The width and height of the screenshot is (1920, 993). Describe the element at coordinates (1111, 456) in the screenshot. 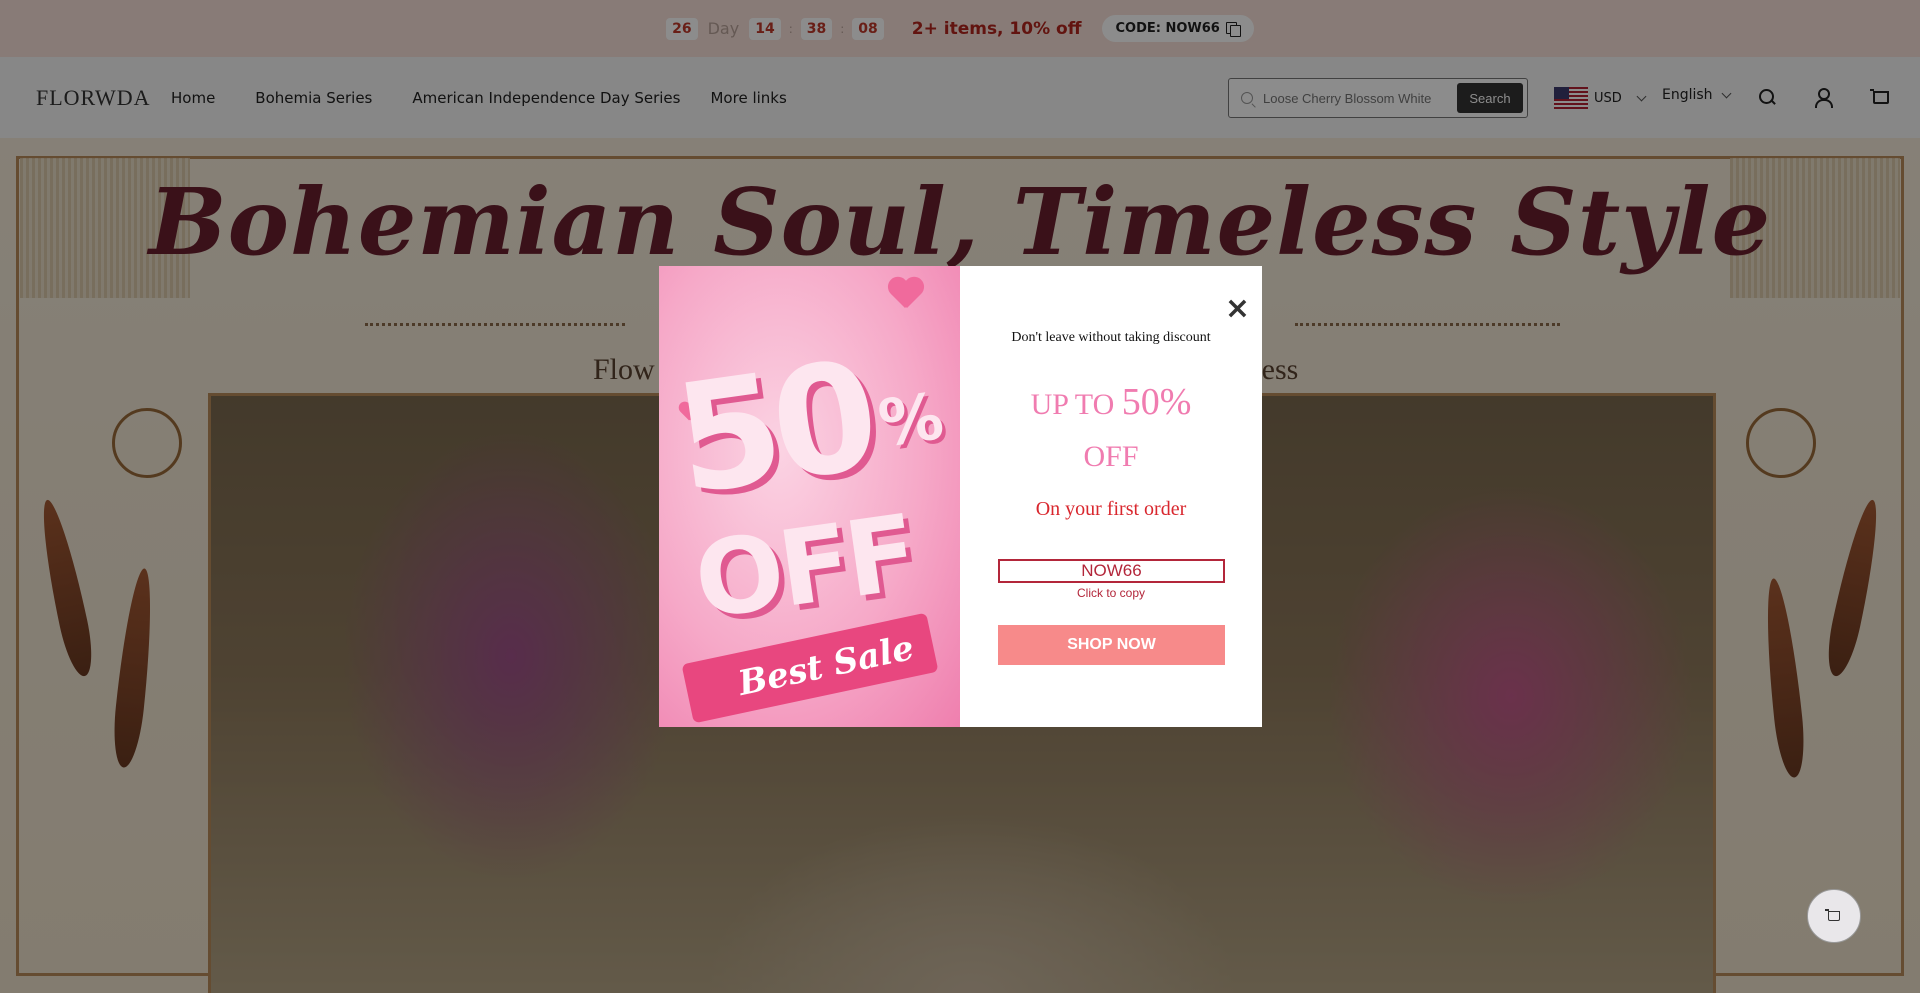

I see `modal-off: OFF` at that location.